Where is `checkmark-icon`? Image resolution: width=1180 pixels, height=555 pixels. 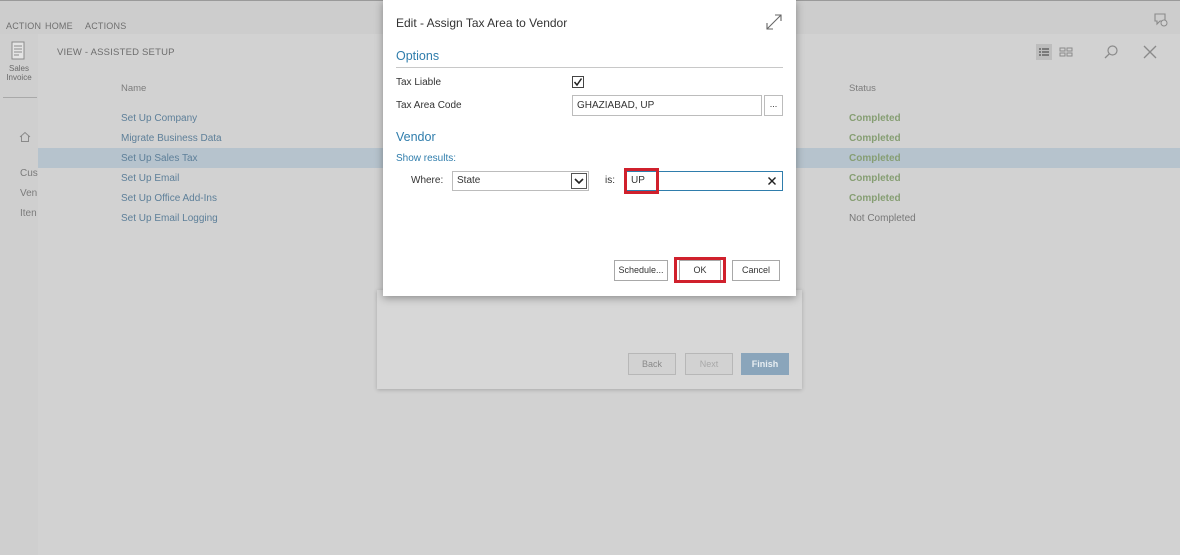 checkmark-icon is located at coordinates (578, 82).